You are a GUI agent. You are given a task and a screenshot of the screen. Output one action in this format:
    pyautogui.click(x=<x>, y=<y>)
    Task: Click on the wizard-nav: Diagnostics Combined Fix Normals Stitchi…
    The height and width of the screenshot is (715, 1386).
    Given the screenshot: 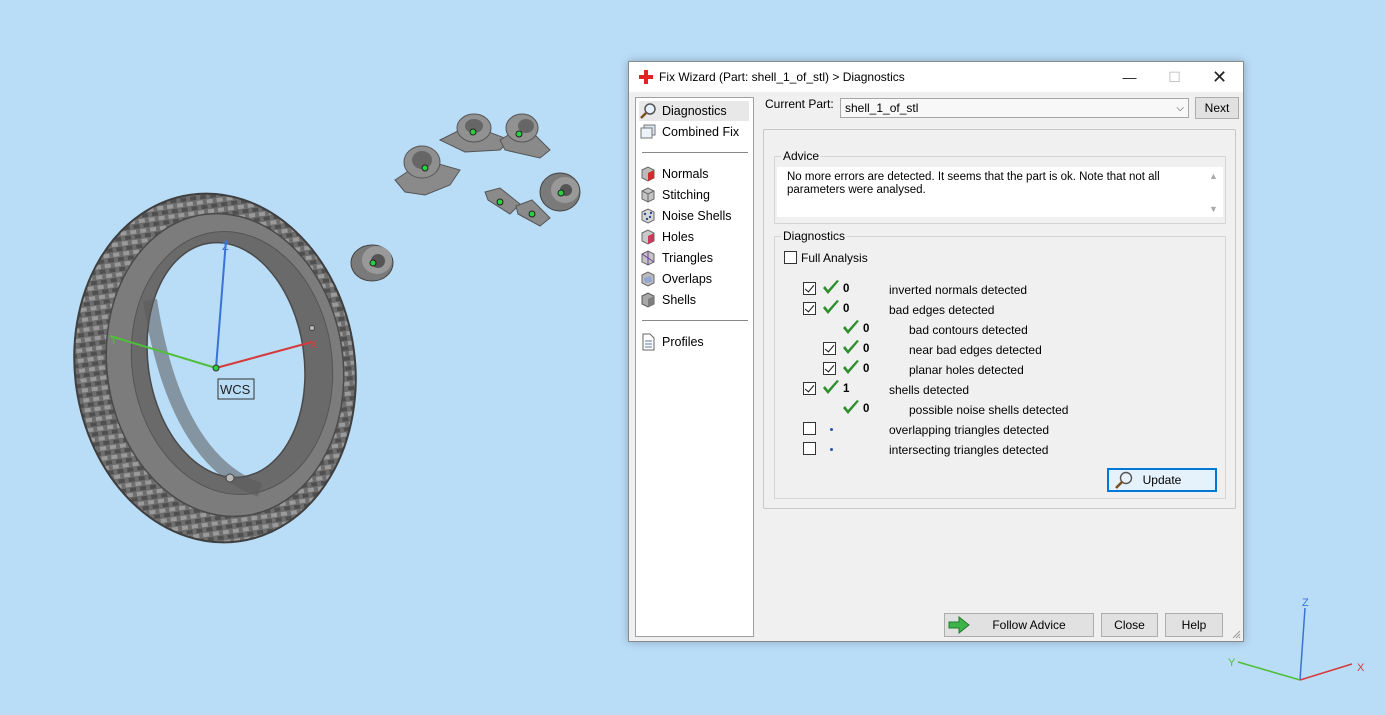 What is the action you would take?
    pyautogui.click(x=694, y=367)
    